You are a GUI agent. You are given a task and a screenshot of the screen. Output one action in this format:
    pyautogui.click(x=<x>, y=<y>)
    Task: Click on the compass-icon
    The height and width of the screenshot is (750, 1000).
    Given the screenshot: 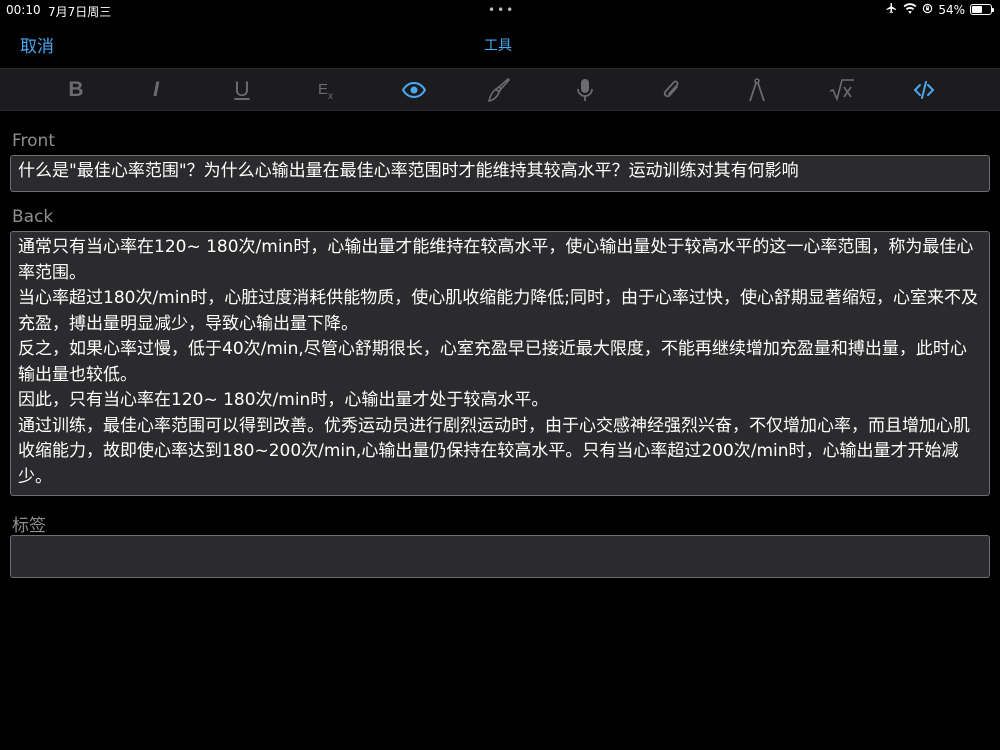 What is the action you would take?
    pyautogui.click(x=757, y=90)
    